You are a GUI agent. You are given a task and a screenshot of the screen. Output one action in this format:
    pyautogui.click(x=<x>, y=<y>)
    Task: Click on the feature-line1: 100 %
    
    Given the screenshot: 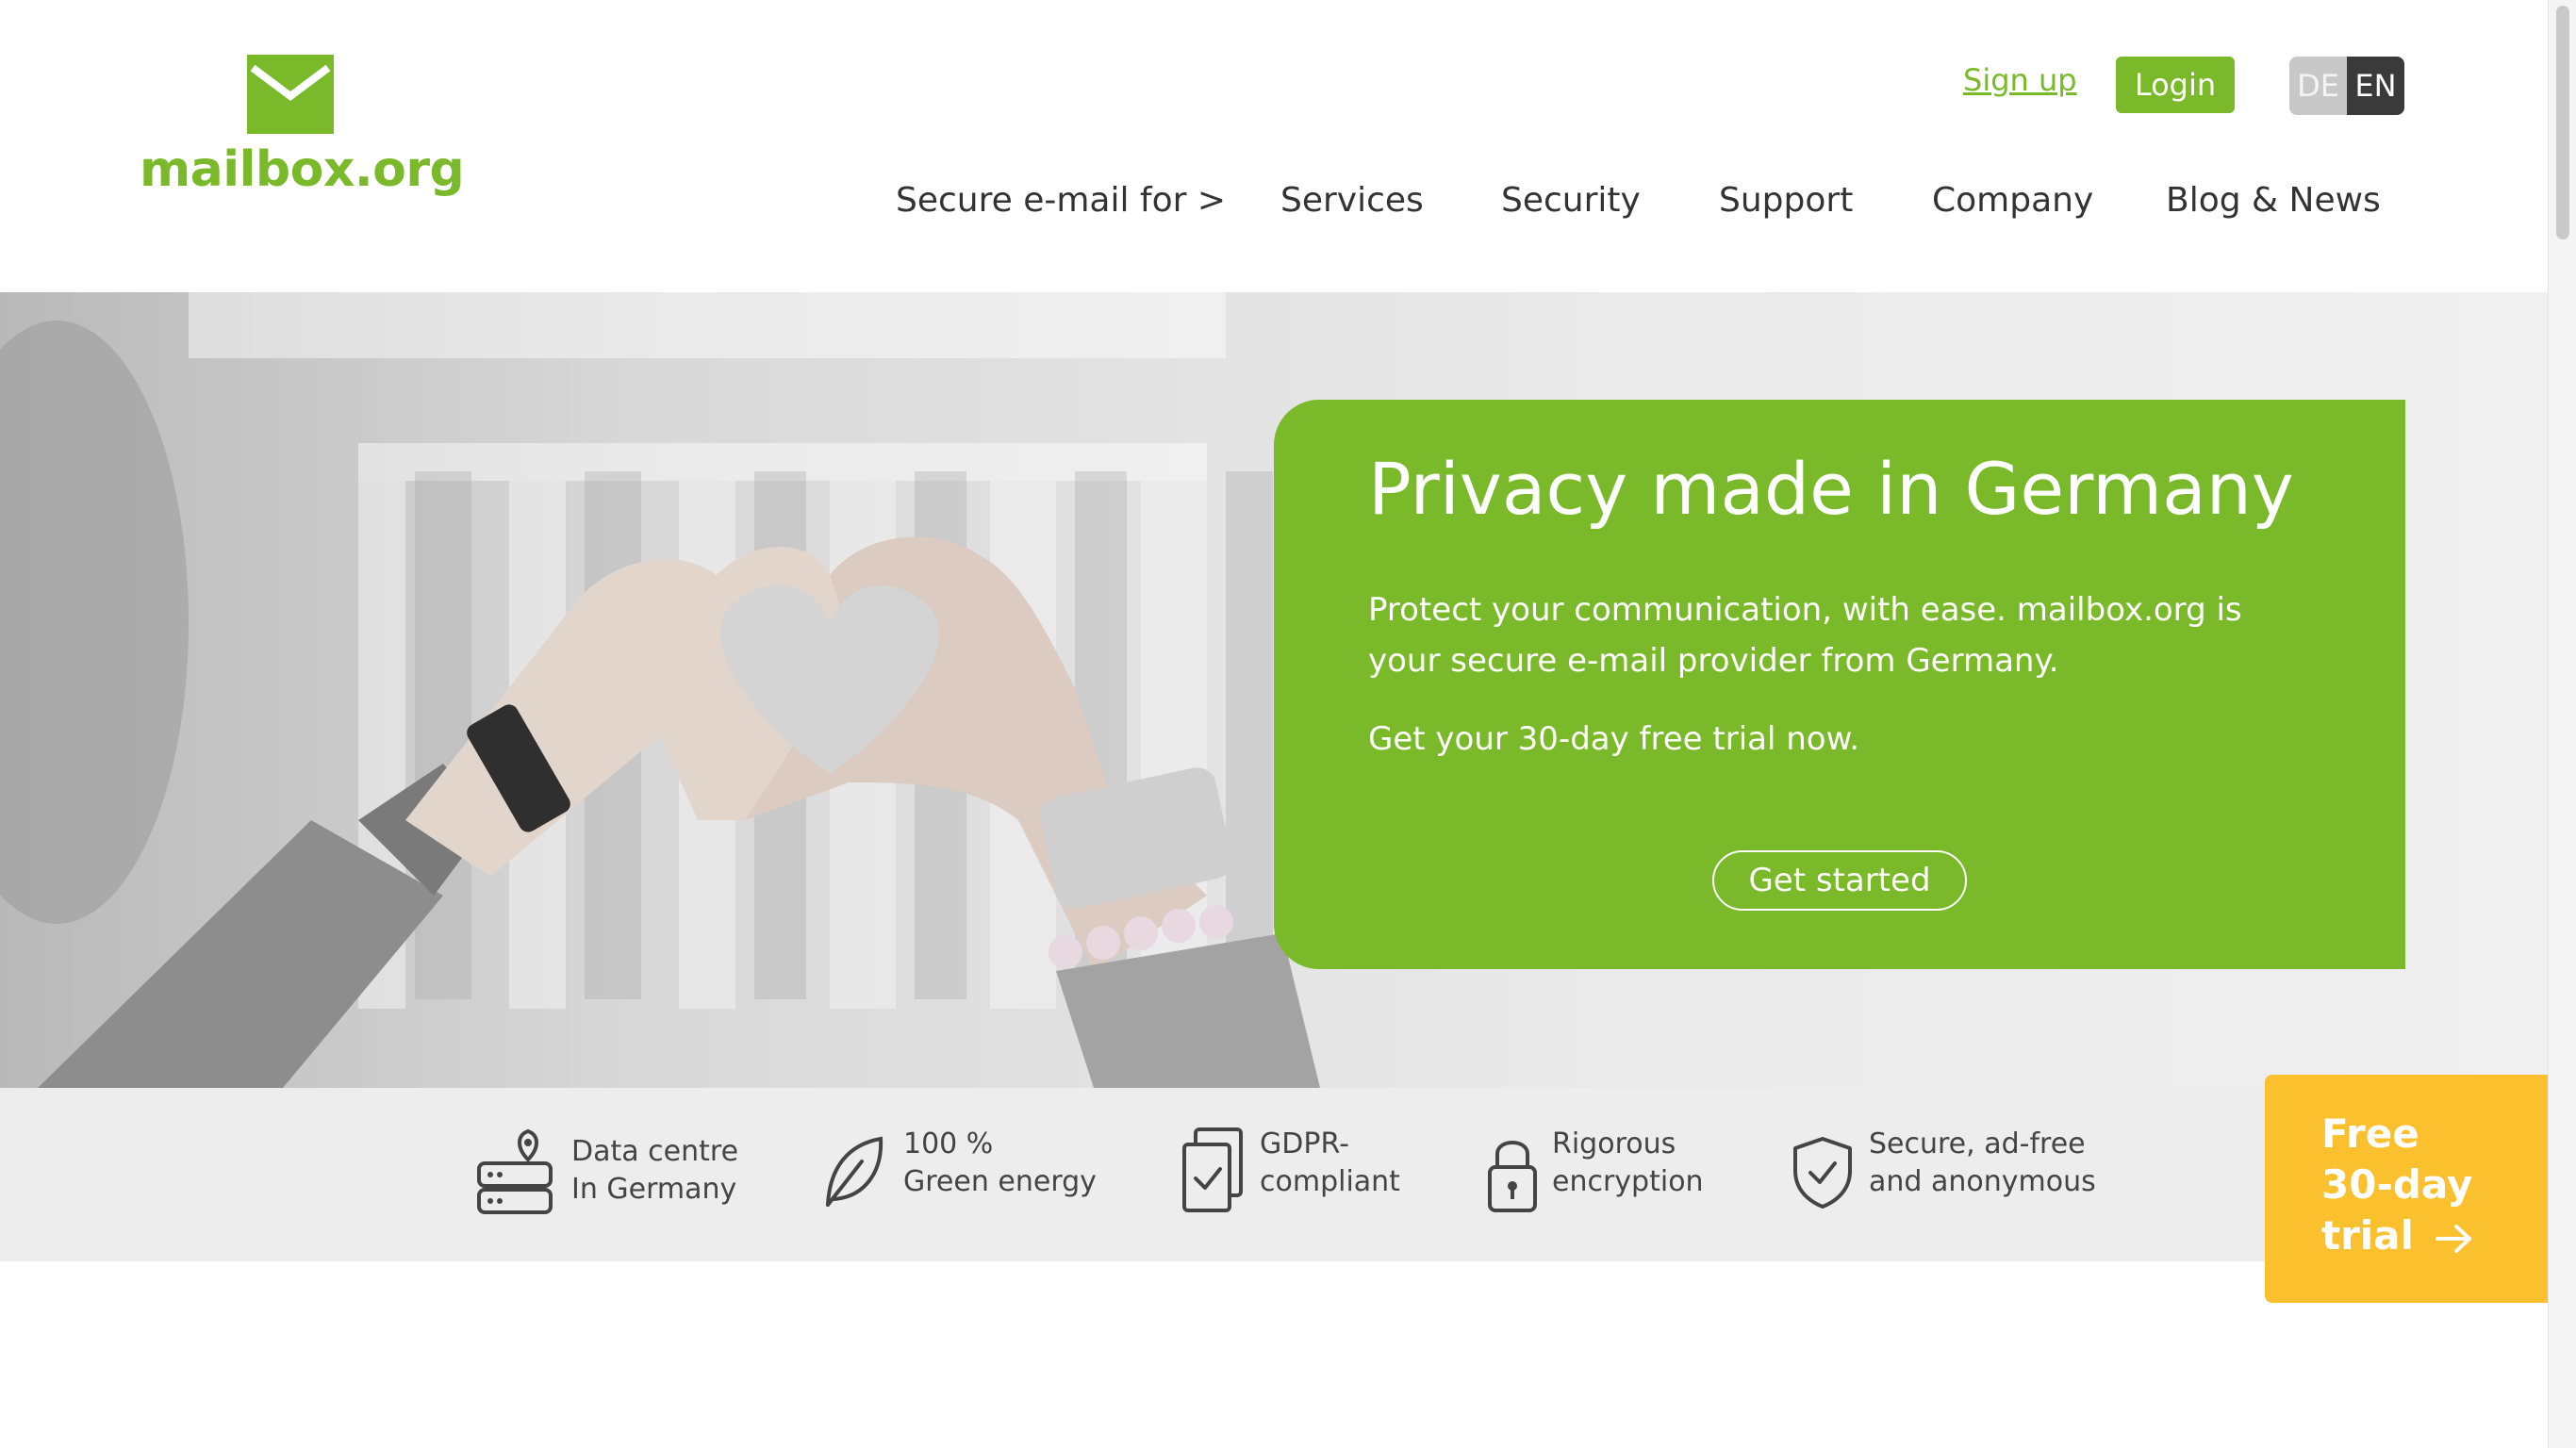 What is the action you would take?
    pyautogui.click(x=948, y=1143)
    